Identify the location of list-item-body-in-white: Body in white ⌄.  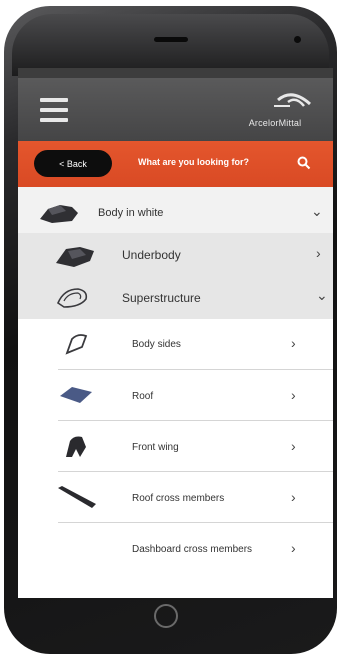
(175, 213).